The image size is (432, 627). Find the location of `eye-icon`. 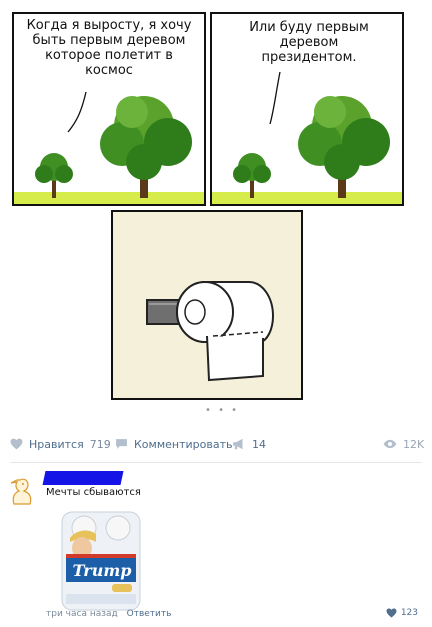

eye-icon is located at coordinates (390, 444).